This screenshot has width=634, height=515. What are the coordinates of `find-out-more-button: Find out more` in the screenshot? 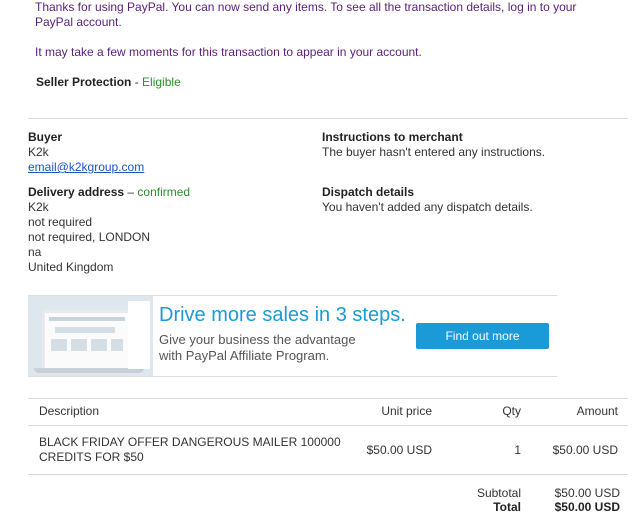 It's located at (482, 336).